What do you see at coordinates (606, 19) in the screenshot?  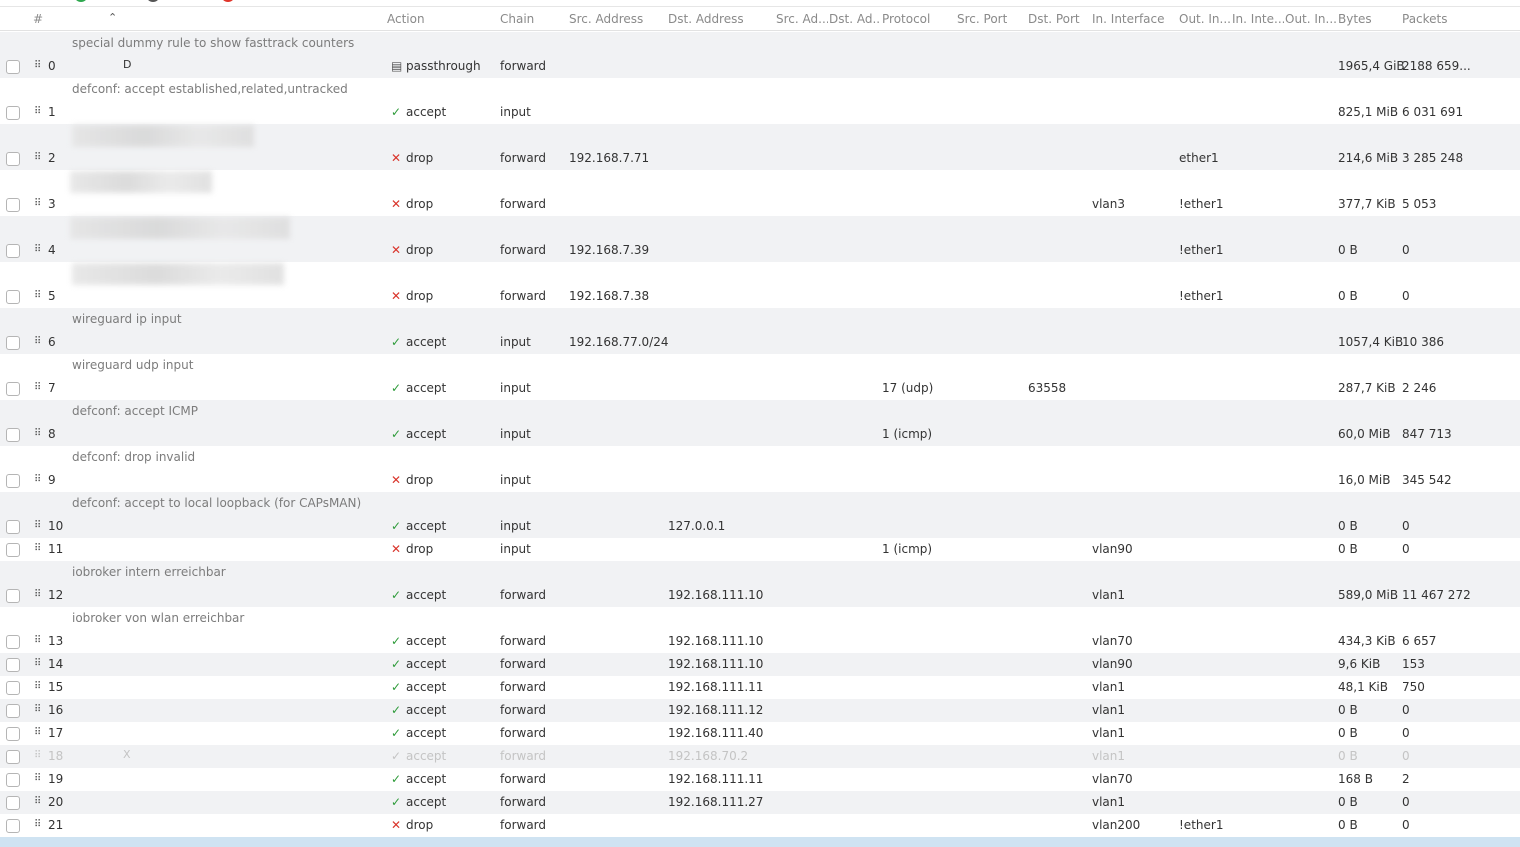 I see `col-header-src-address: Src. Address` at bounding box center [606, 19].